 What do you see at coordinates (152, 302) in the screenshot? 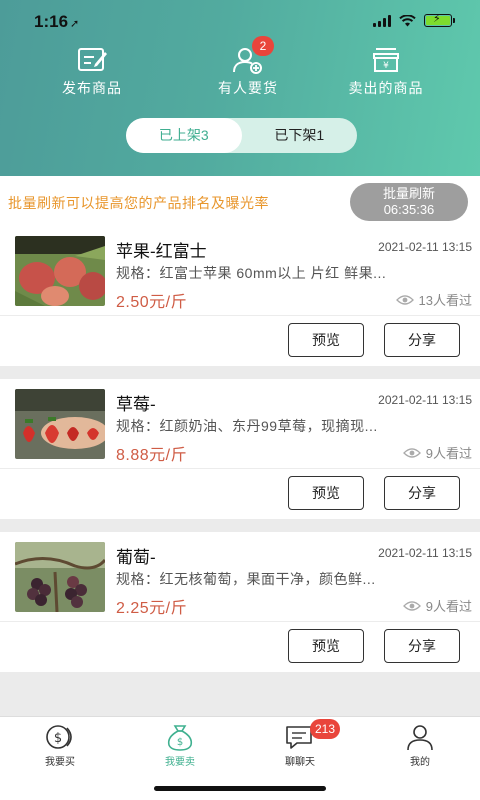
I see `product-price: 2.50元/斤` at bounding box center [152, 302].